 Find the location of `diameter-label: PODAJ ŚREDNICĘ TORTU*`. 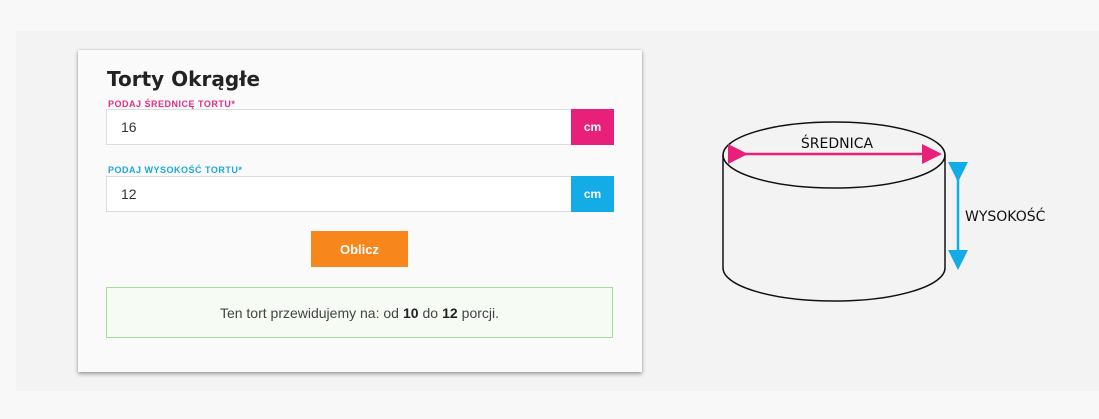

diameter-label: PODAJ ŚREDNICĘ TORTU* is located at coordinates (172, 104).